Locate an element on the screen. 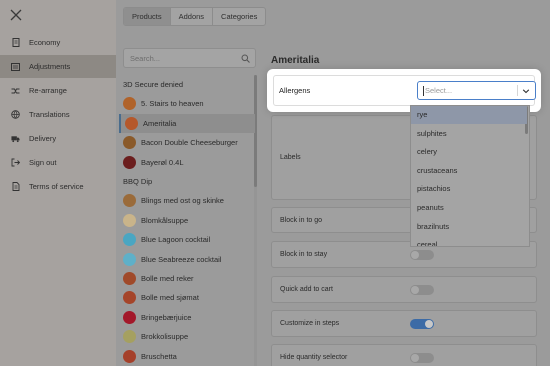  dropdown-option: peanuts is located at coordinates (469, 207).